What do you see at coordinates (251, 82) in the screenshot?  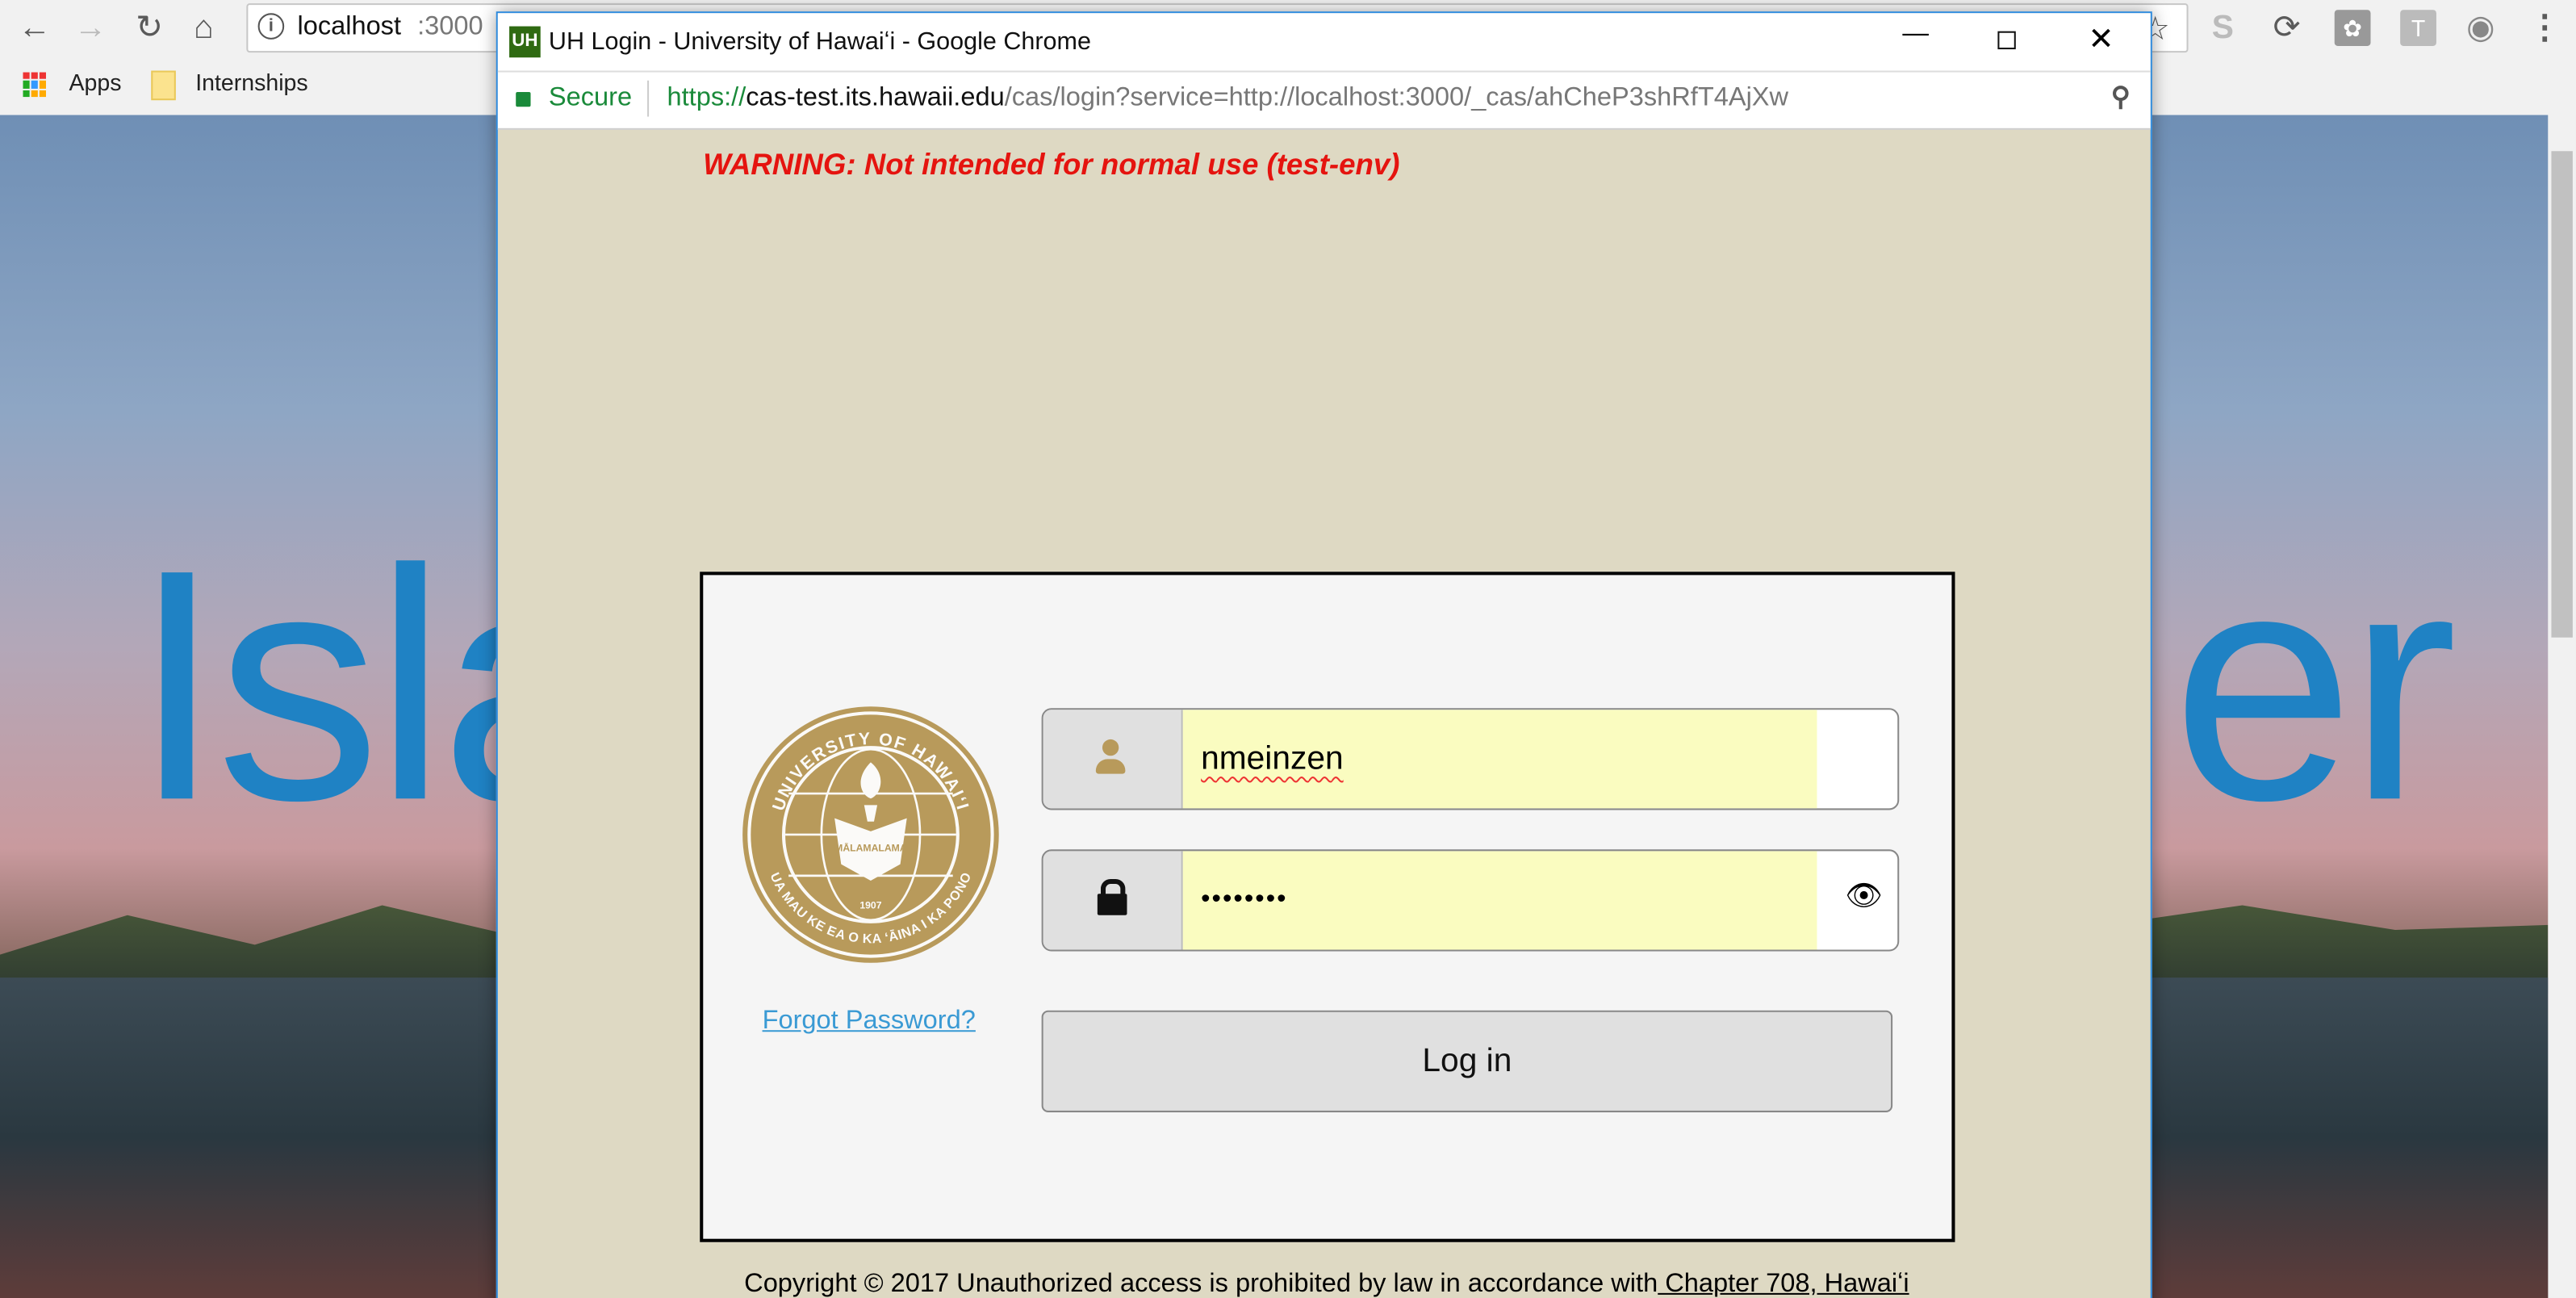 I see `bookmark-internships: Internships` at bounding box center [251, 82].